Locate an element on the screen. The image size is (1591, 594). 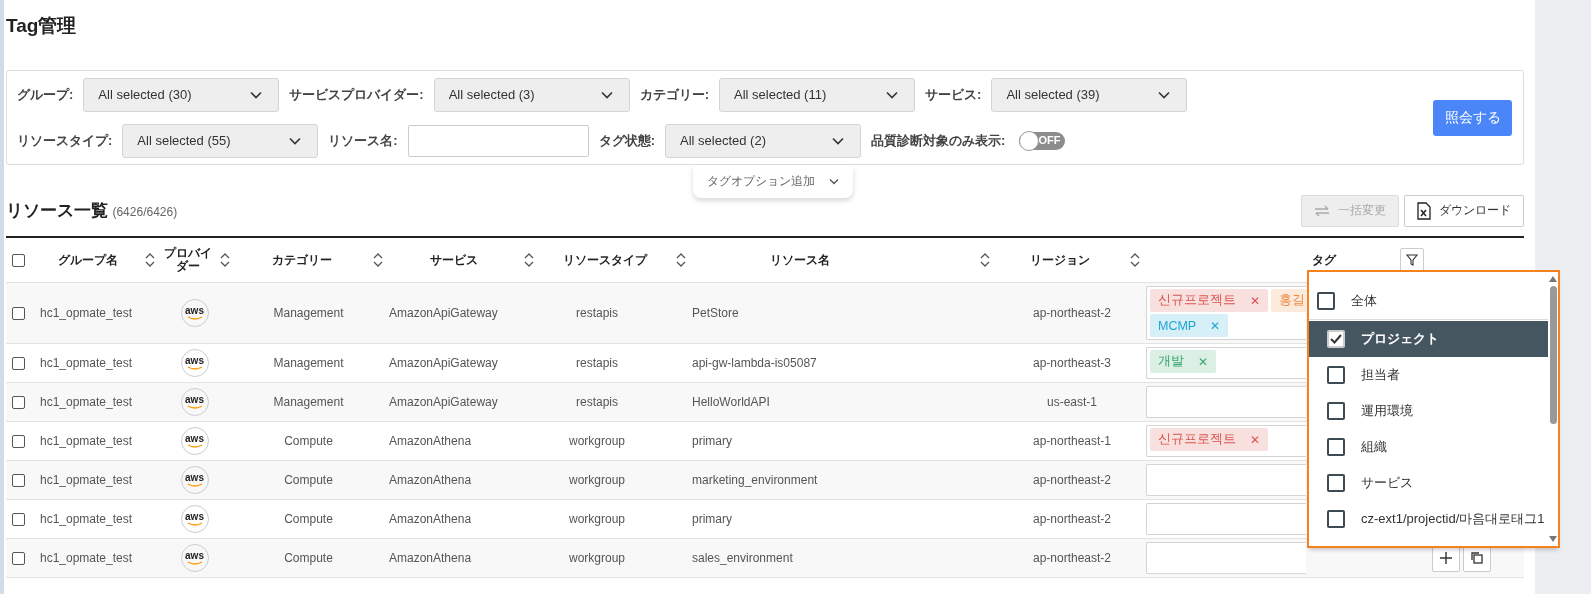
filter-select: All selected (11) is located at coordinates (817, 94).